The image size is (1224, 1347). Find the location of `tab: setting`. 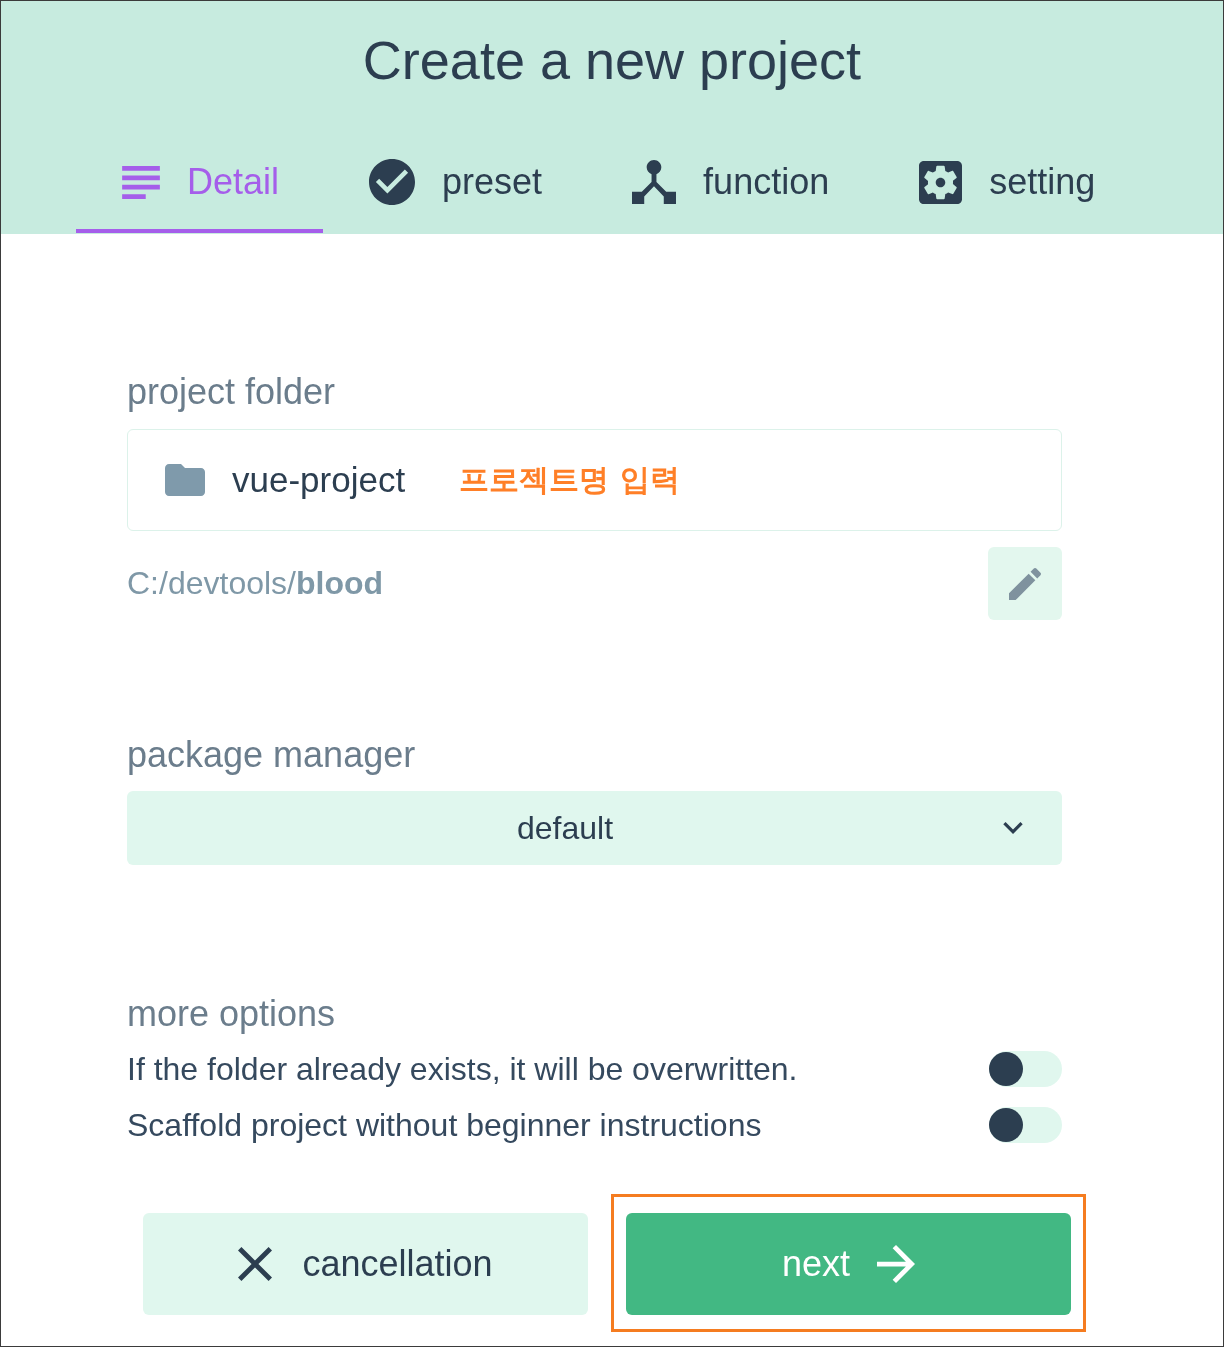

tab: setting is located at coordinates (1006, 187).